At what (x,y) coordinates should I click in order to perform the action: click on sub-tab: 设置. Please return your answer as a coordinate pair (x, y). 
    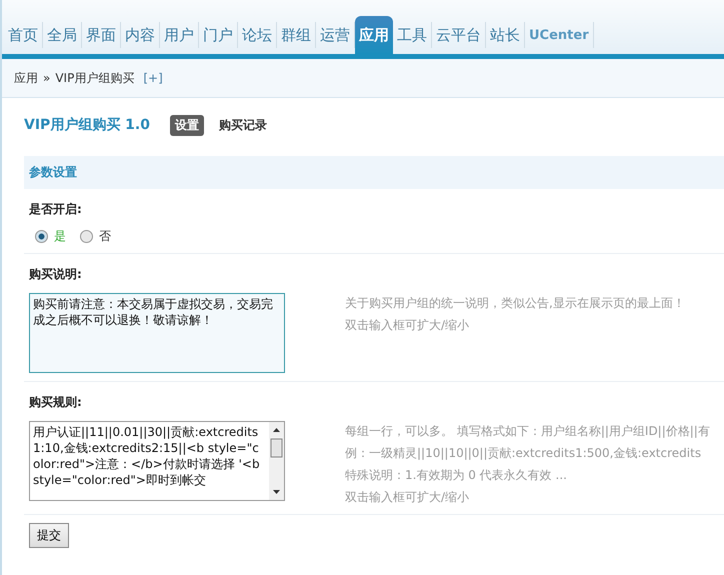
    Looking at the image, I should click on (187, 125).